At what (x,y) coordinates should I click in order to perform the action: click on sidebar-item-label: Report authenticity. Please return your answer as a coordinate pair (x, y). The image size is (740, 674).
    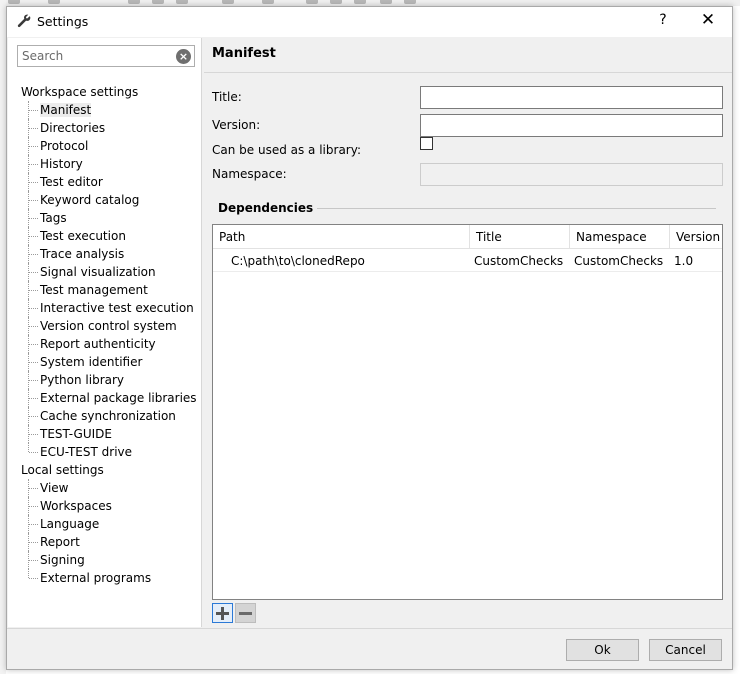
    Looking at the image, I should click on (98, 344).